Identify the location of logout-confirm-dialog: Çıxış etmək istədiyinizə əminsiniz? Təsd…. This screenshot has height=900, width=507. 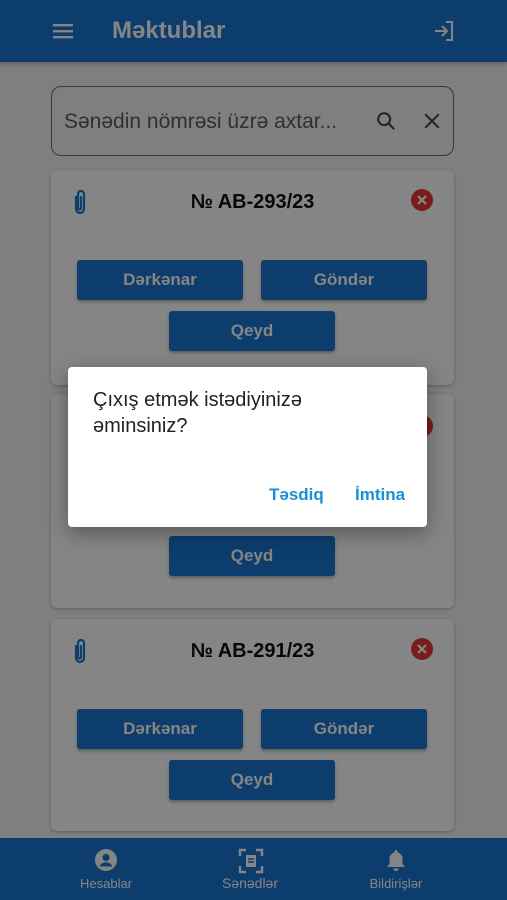
(247, 447).